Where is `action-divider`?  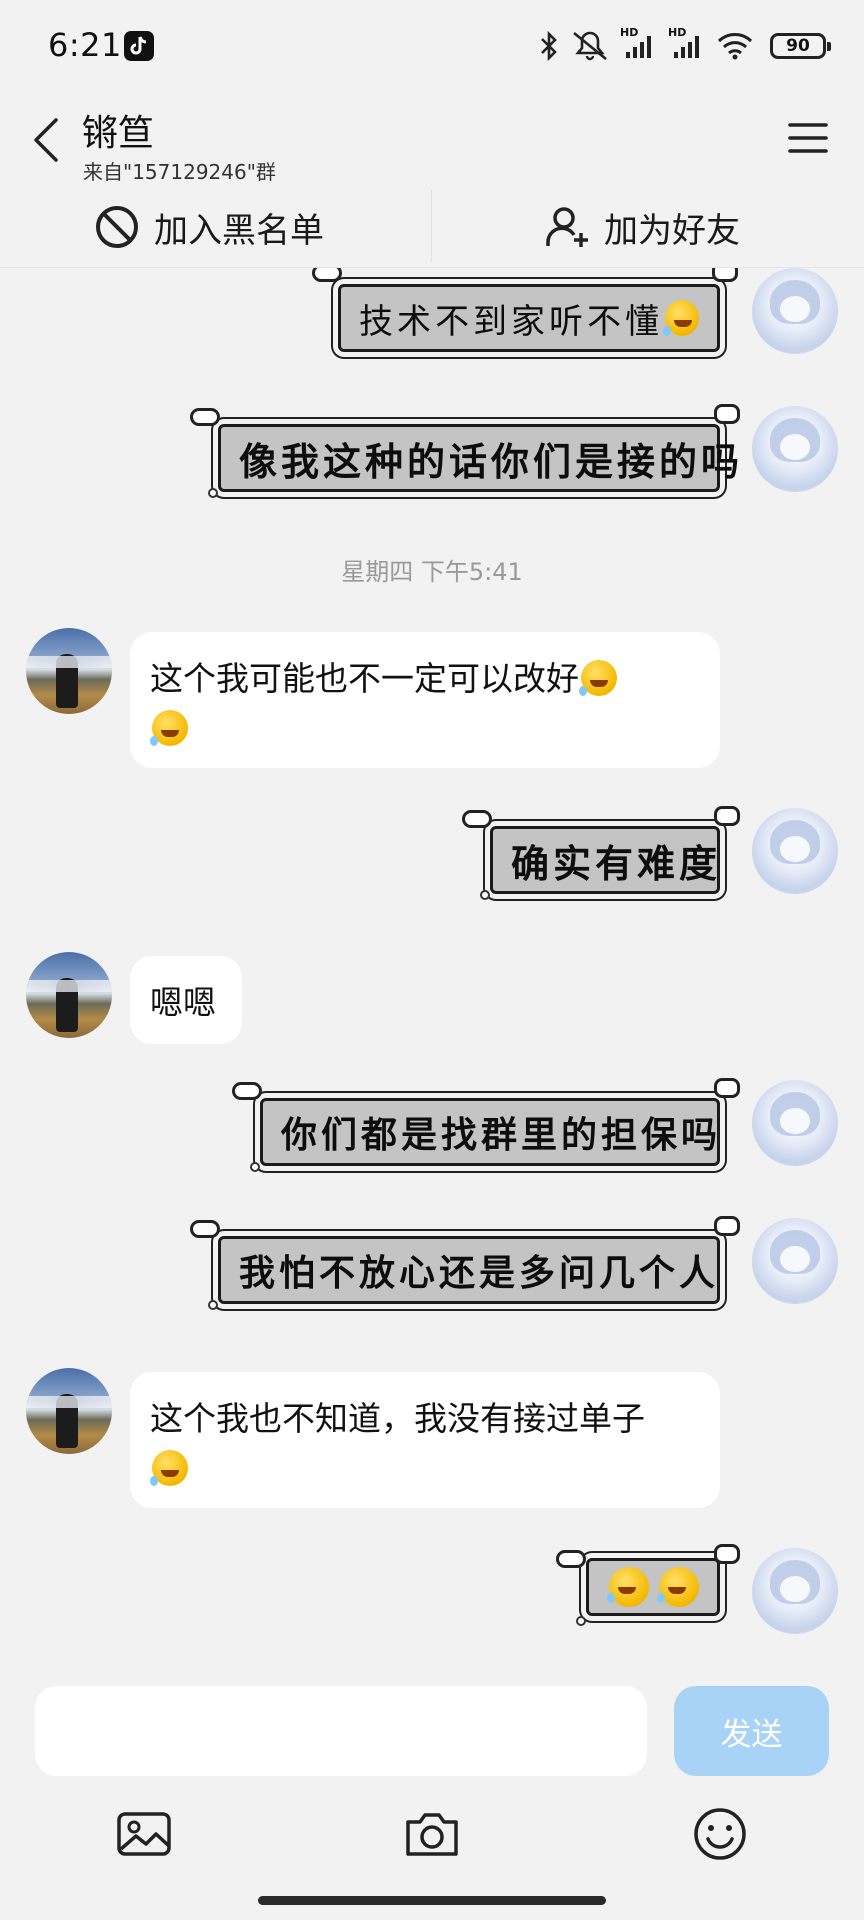
action-divider is located at coordinates (431, 226).